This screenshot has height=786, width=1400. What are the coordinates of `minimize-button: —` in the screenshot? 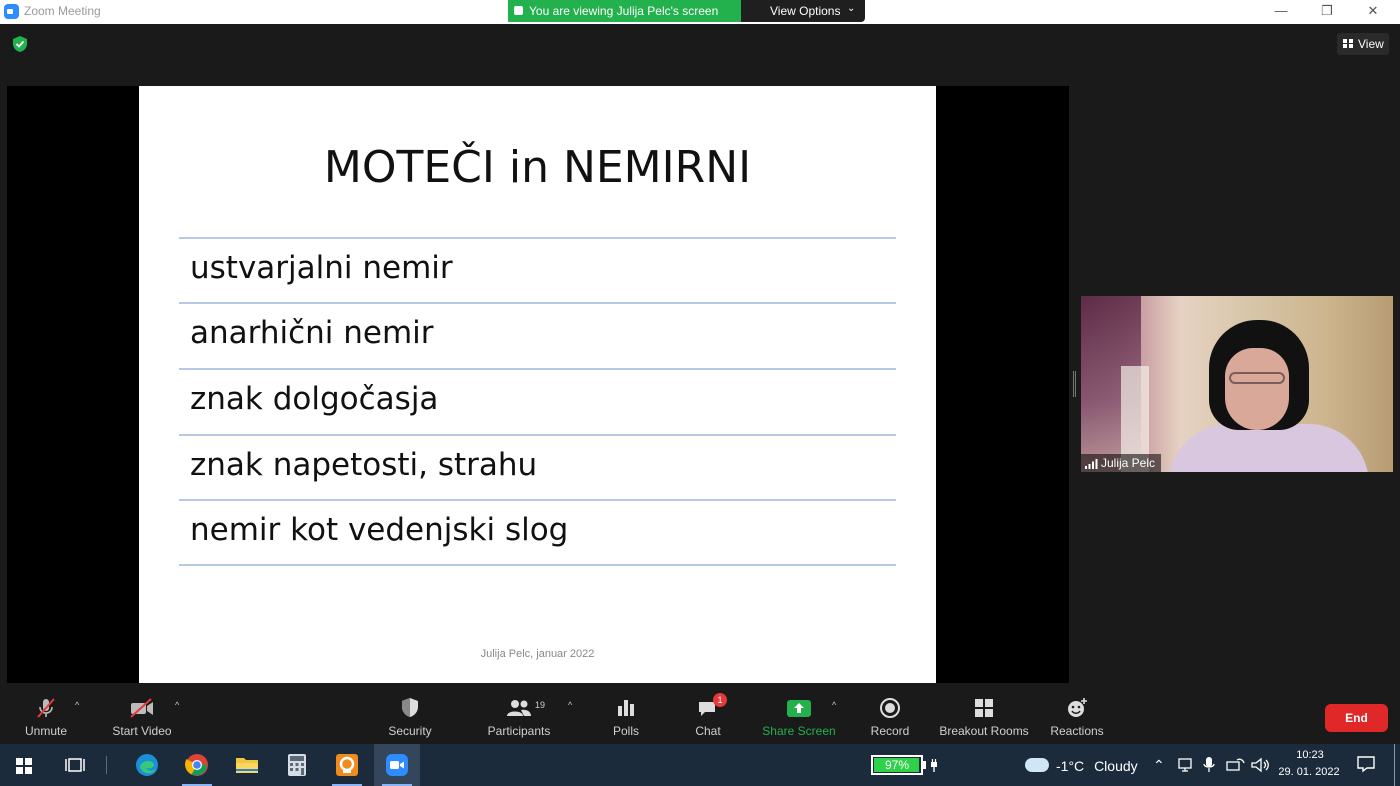 It's located at (1281, 12).